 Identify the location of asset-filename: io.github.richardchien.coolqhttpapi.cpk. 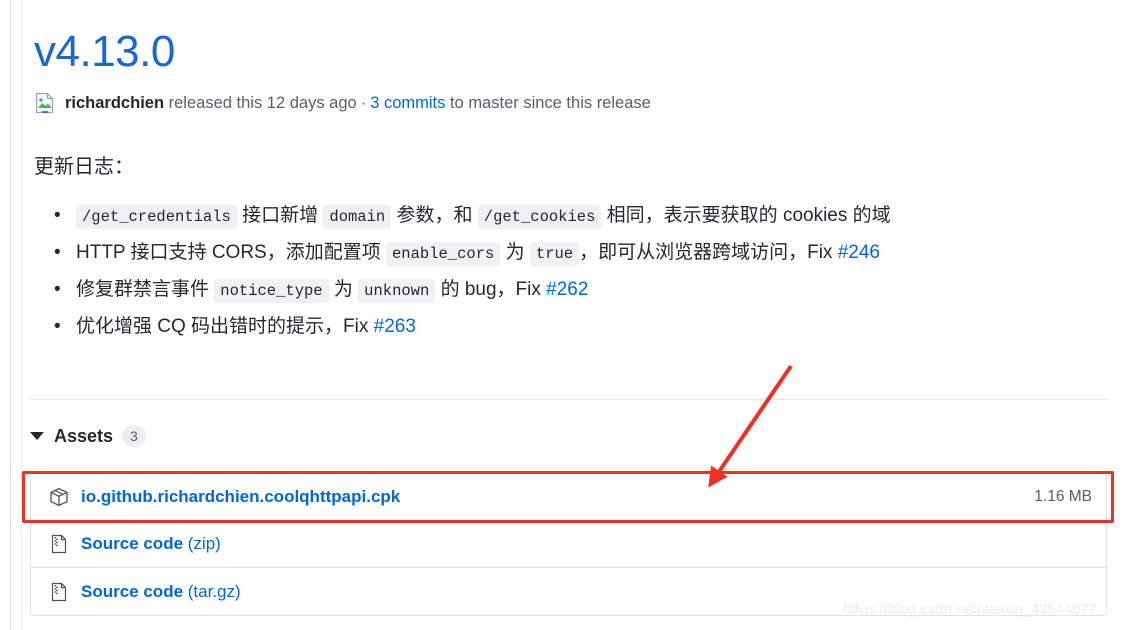
(241, 496).